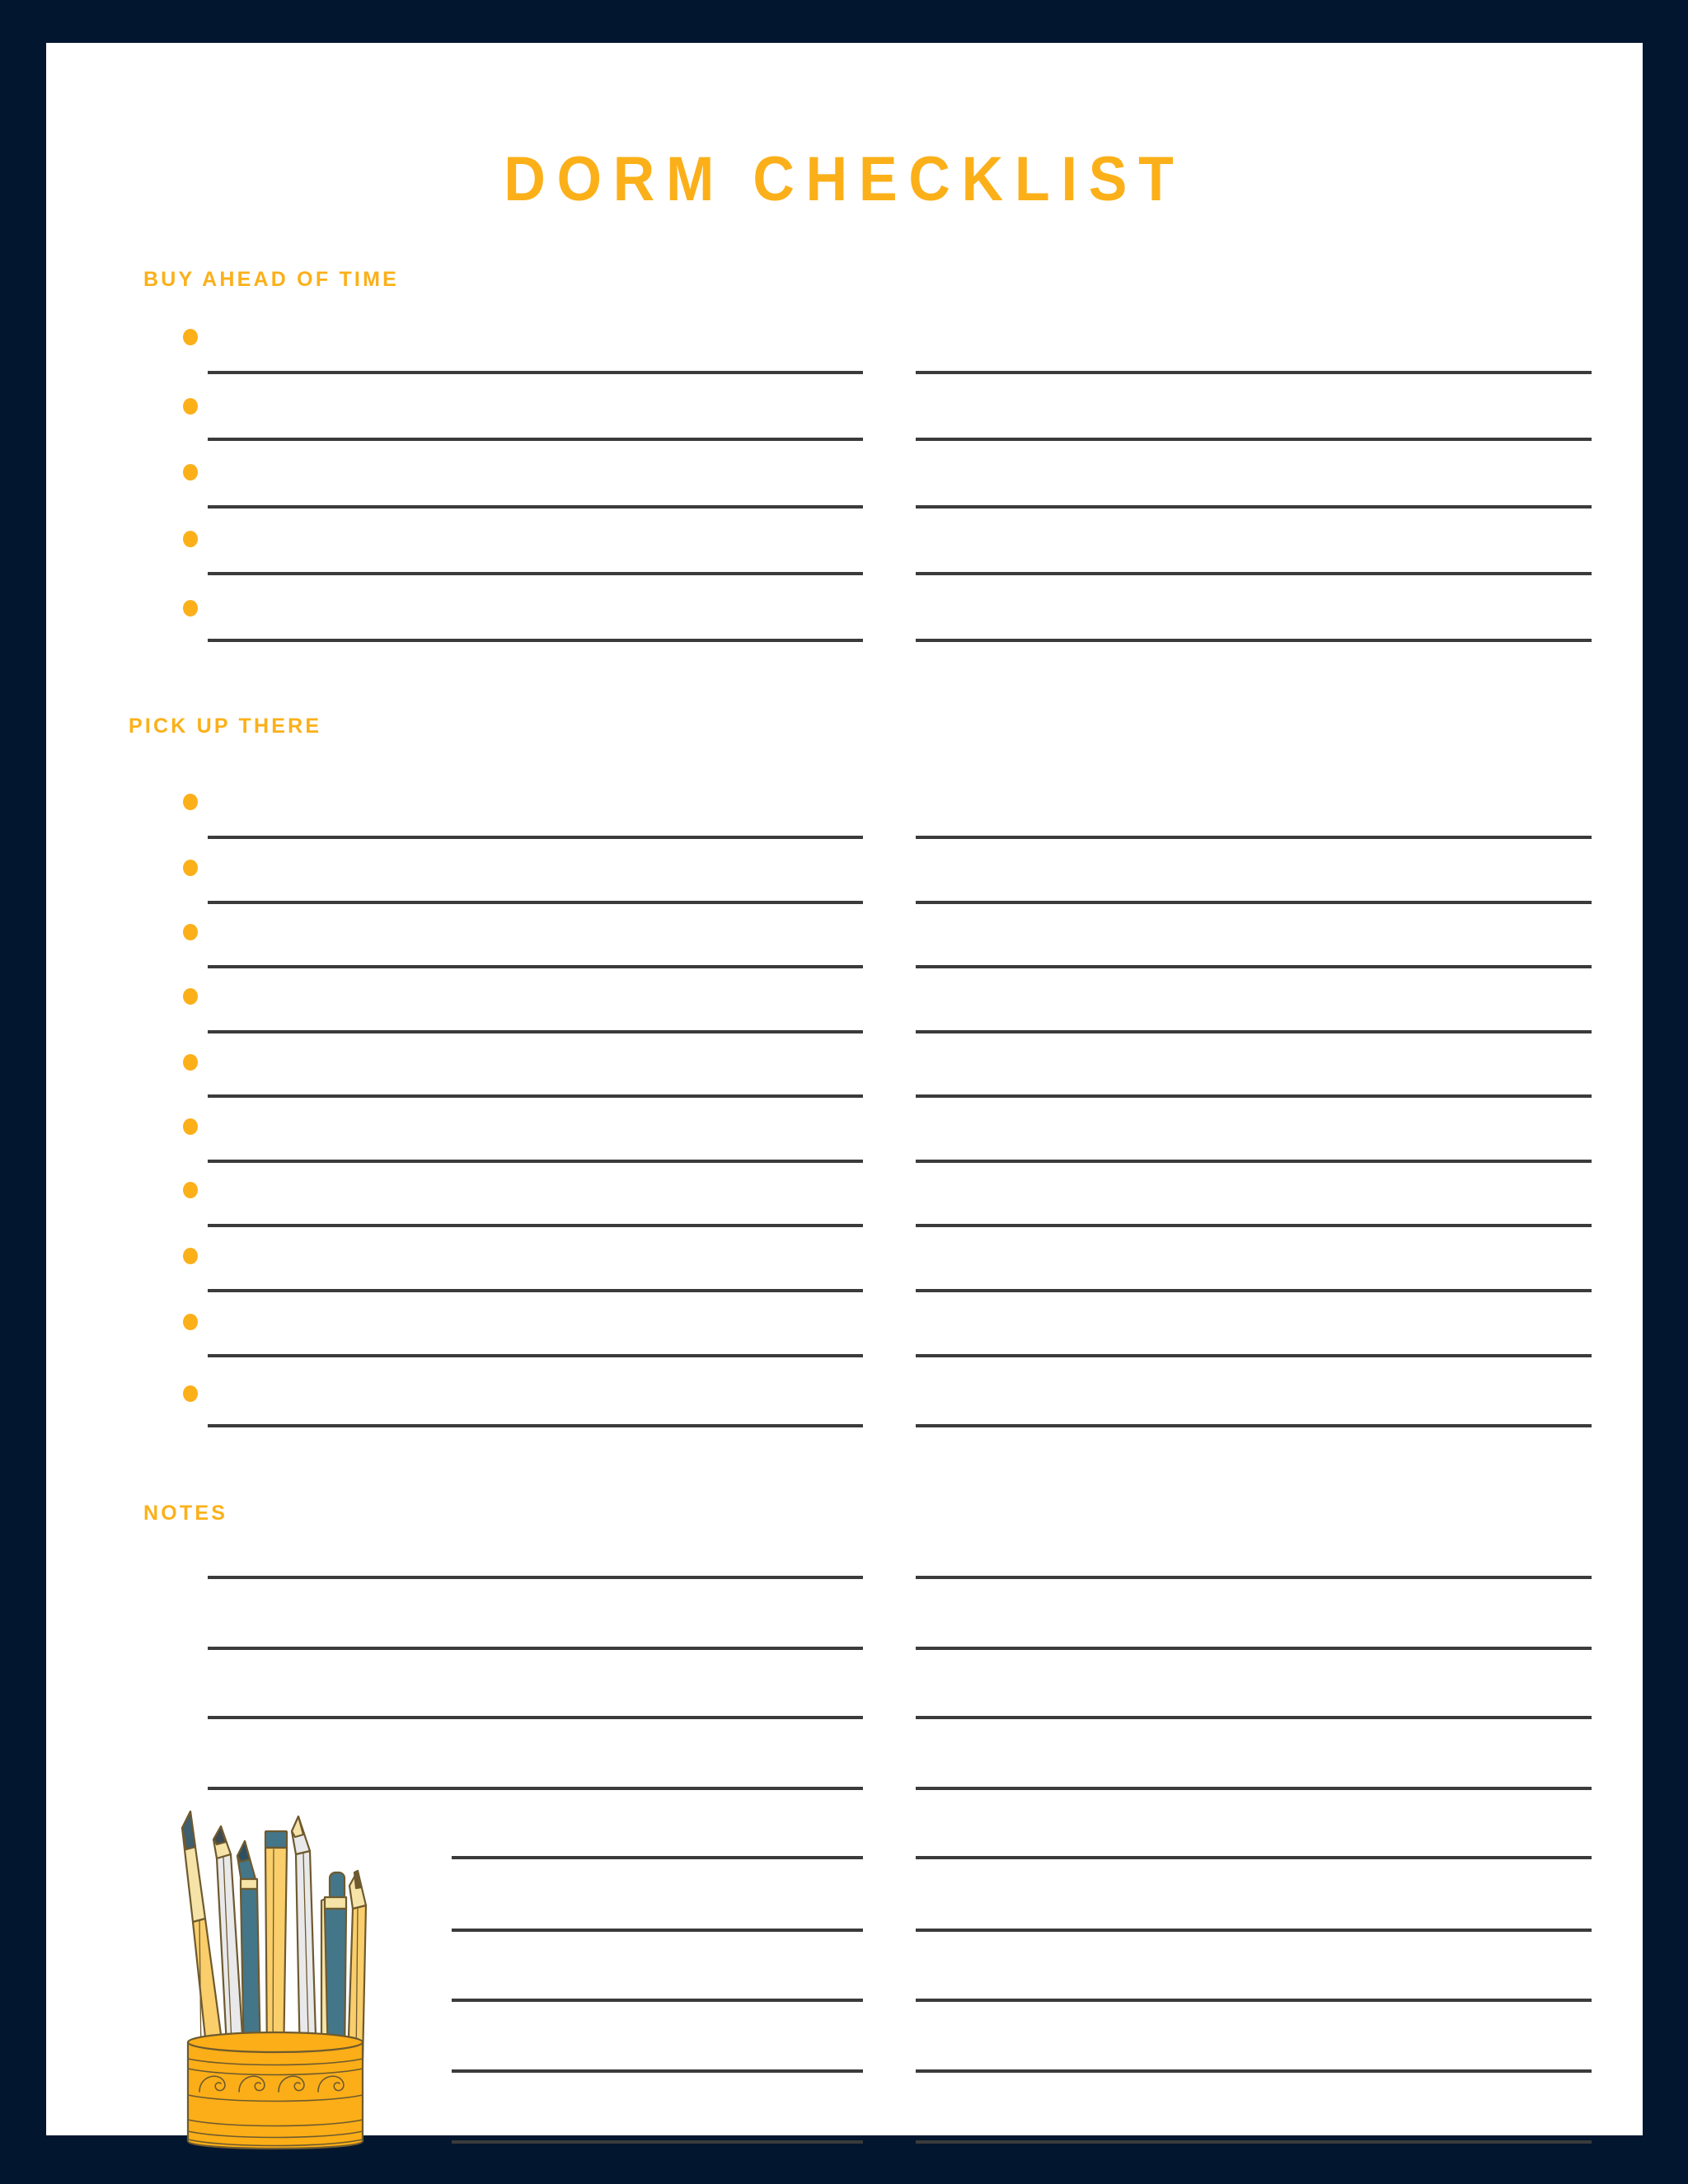 The image size is (1688, 2184). Describe the element at coordinates (304, 1939) in the screenshot. I see `pencil-white-2-icon` at that location.